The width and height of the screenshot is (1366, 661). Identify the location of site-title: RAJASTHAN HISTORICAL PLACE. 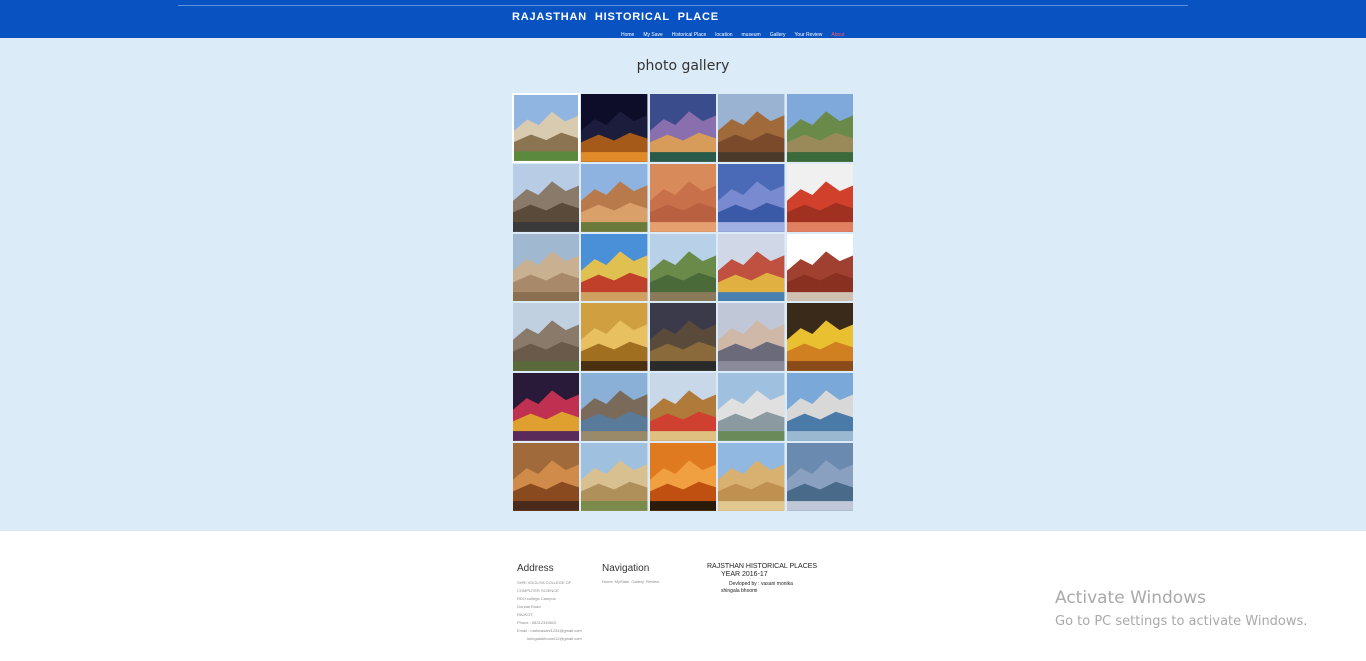
(615, 17).